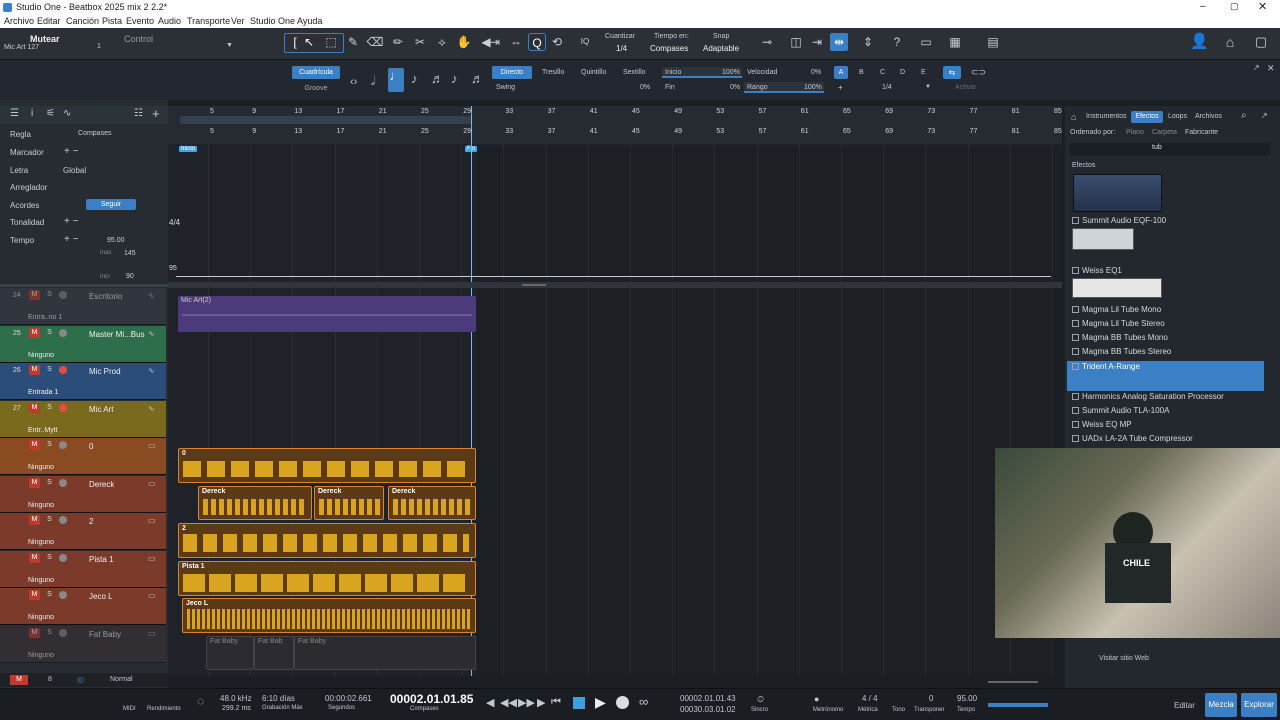 The height and width of the screenshot is (720, 1280). What do you see at coordinates (585, 42) in the screenshot?
I see `iq-icon: IQ` at bounding box center [585, 42].